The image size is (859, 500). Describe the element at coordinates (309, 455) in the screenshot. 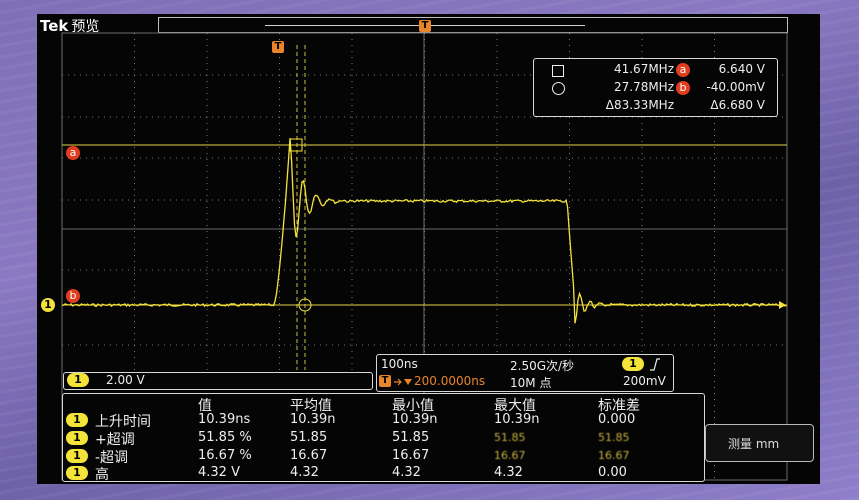

I see `row-mean: 16.67` at that location.